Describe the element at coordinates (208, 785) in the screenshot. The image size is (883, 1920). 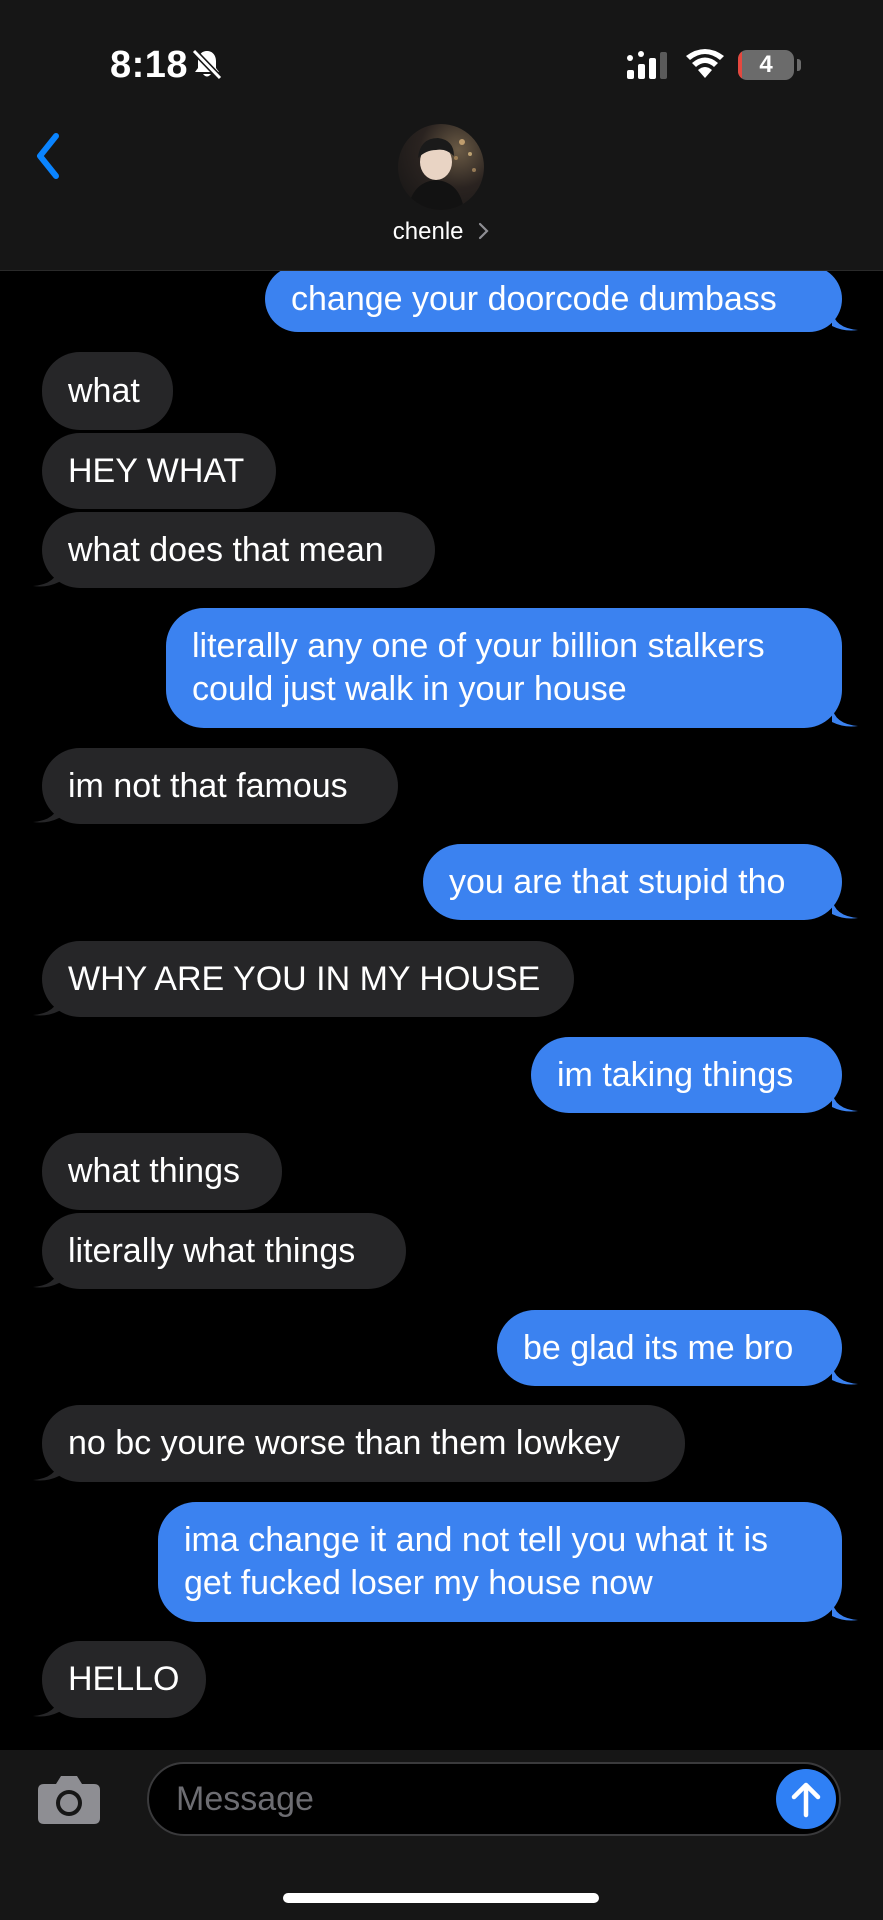
I see `message-text: im not that famous` at that location.